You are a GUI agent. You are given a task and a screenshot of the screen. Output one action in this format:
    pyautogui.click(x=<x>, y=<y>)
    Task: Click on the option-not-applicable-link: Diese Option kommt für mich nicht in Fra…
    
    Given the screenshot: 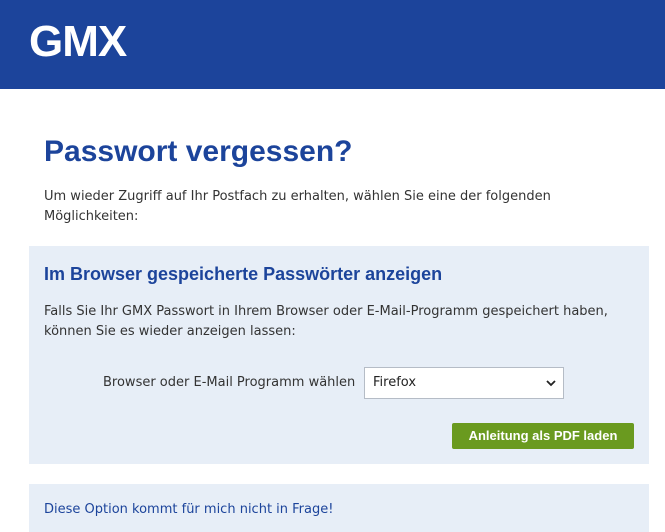 What is the action you would take?
    pyautogui.click(x=188, y=510)
    